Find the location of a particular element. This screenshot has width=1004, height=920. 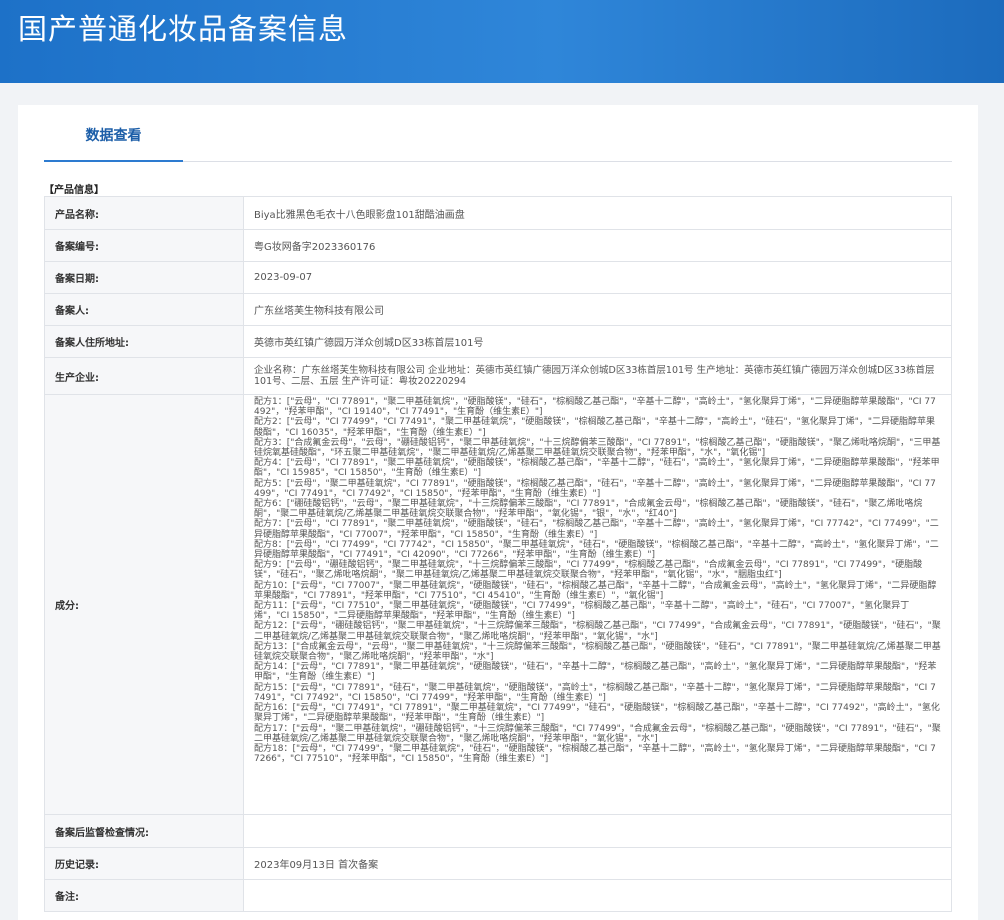

row-product-name: 产品名称: Biya比雅黑色毛衣十八色眼影盘101甜酷油画盘 is located at coordinates (498, 213).